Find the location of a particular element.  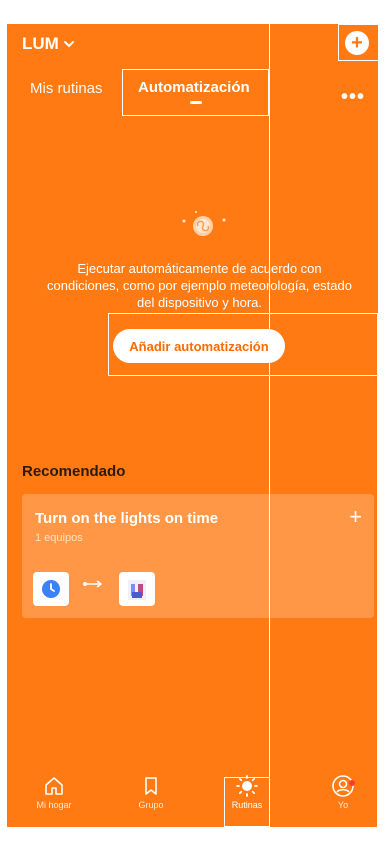

nav-item-label: Mi hogar is located at coordinates (54, 805).